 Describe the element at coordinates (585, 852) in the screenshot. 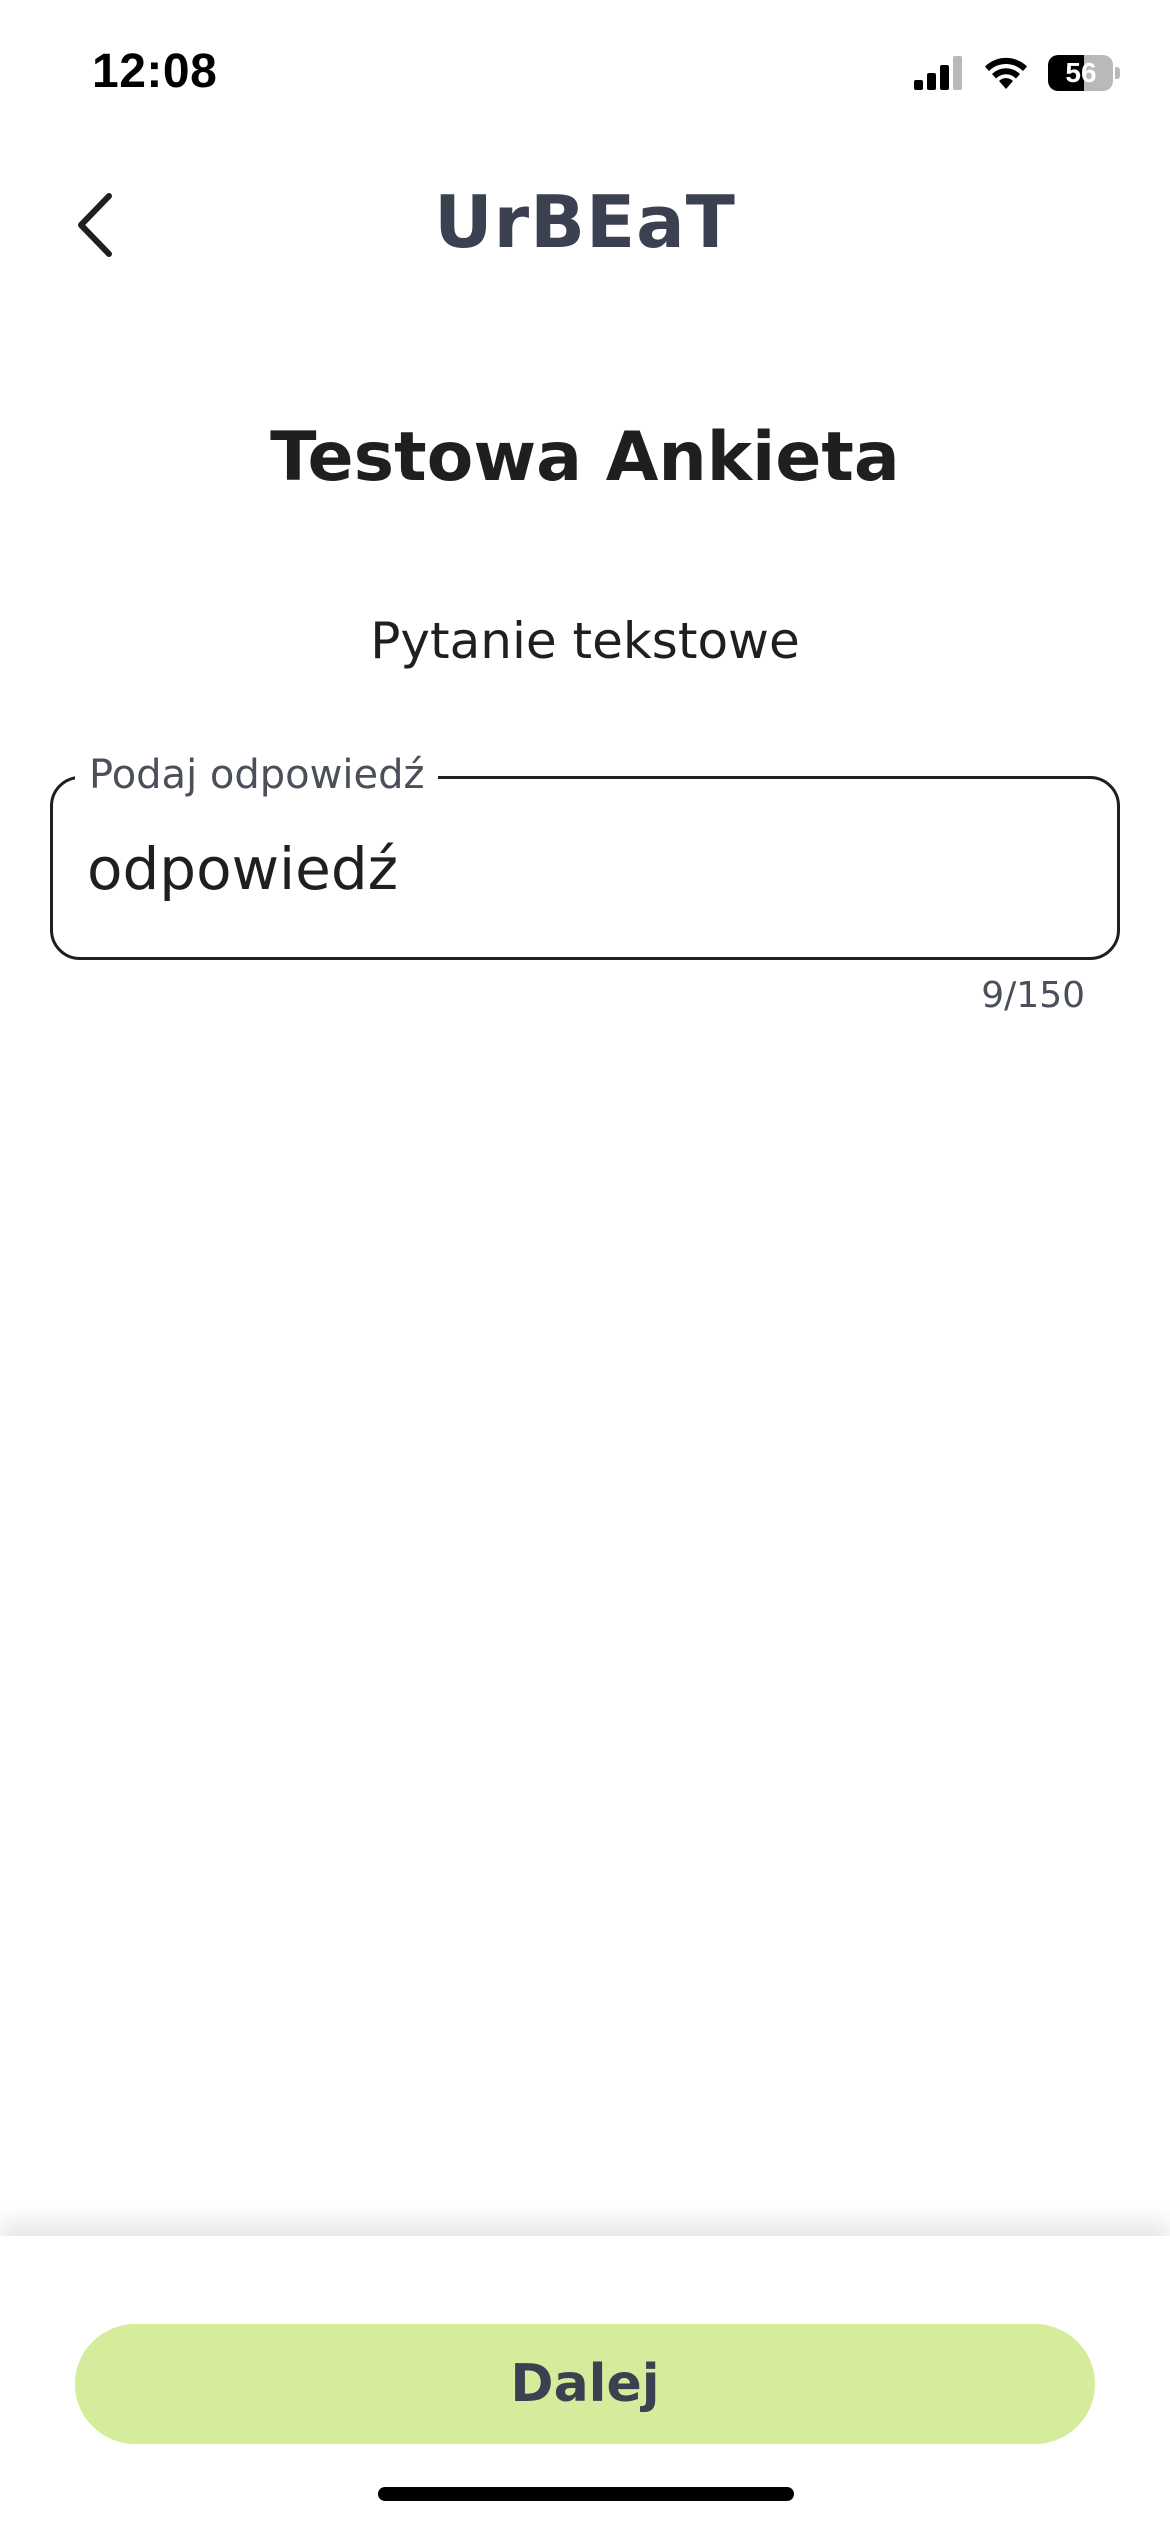

I see `answer-input: Podaj odpowiedź odpowiedź` at that location.